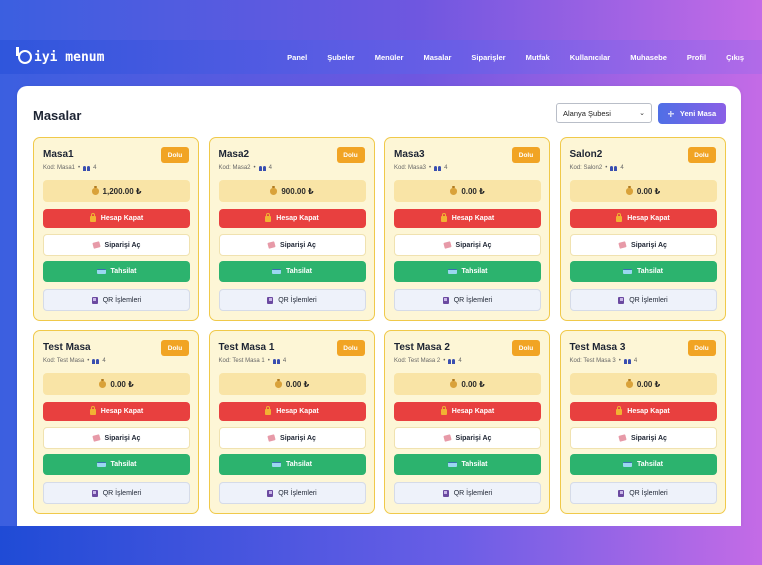  I want to click on table-meta: Kod: Masa3 • 4, so click(420, 168).